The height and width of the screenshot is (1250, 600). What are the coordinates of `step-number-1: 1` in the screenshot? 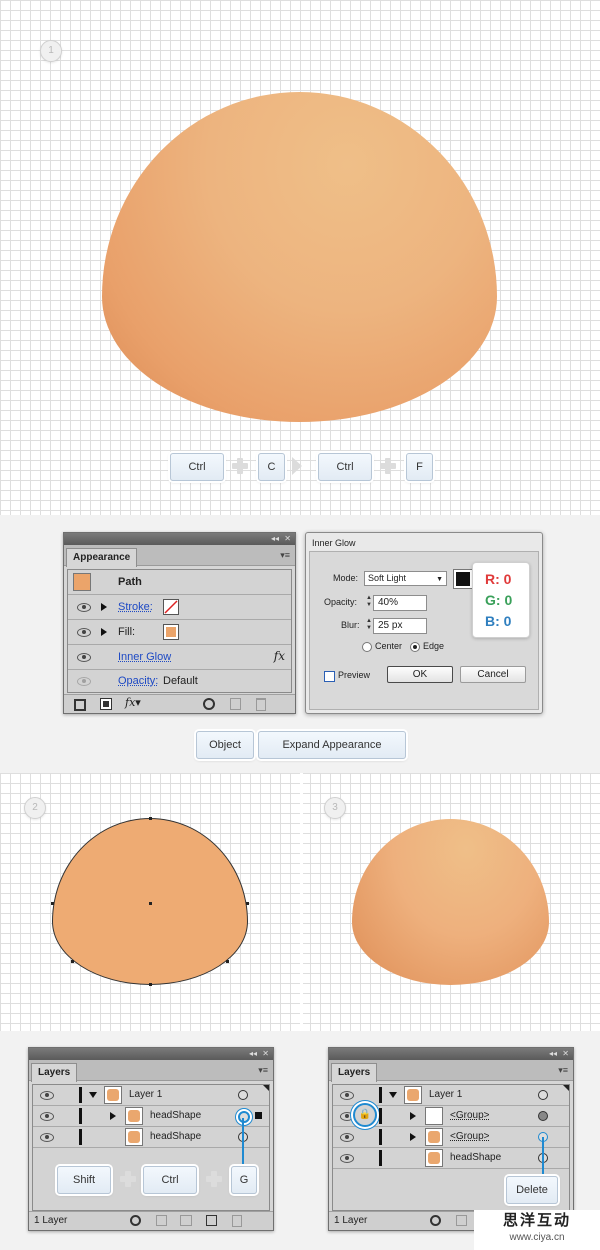 It's located at (51, 51).